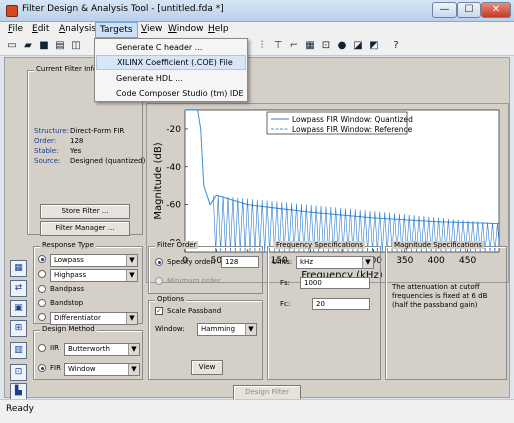 This screenshot has height=423, width=514. Describe the element at coordinates (89, 349) in the screenshot. I see `iir-method-value: Butterworth` at that location.